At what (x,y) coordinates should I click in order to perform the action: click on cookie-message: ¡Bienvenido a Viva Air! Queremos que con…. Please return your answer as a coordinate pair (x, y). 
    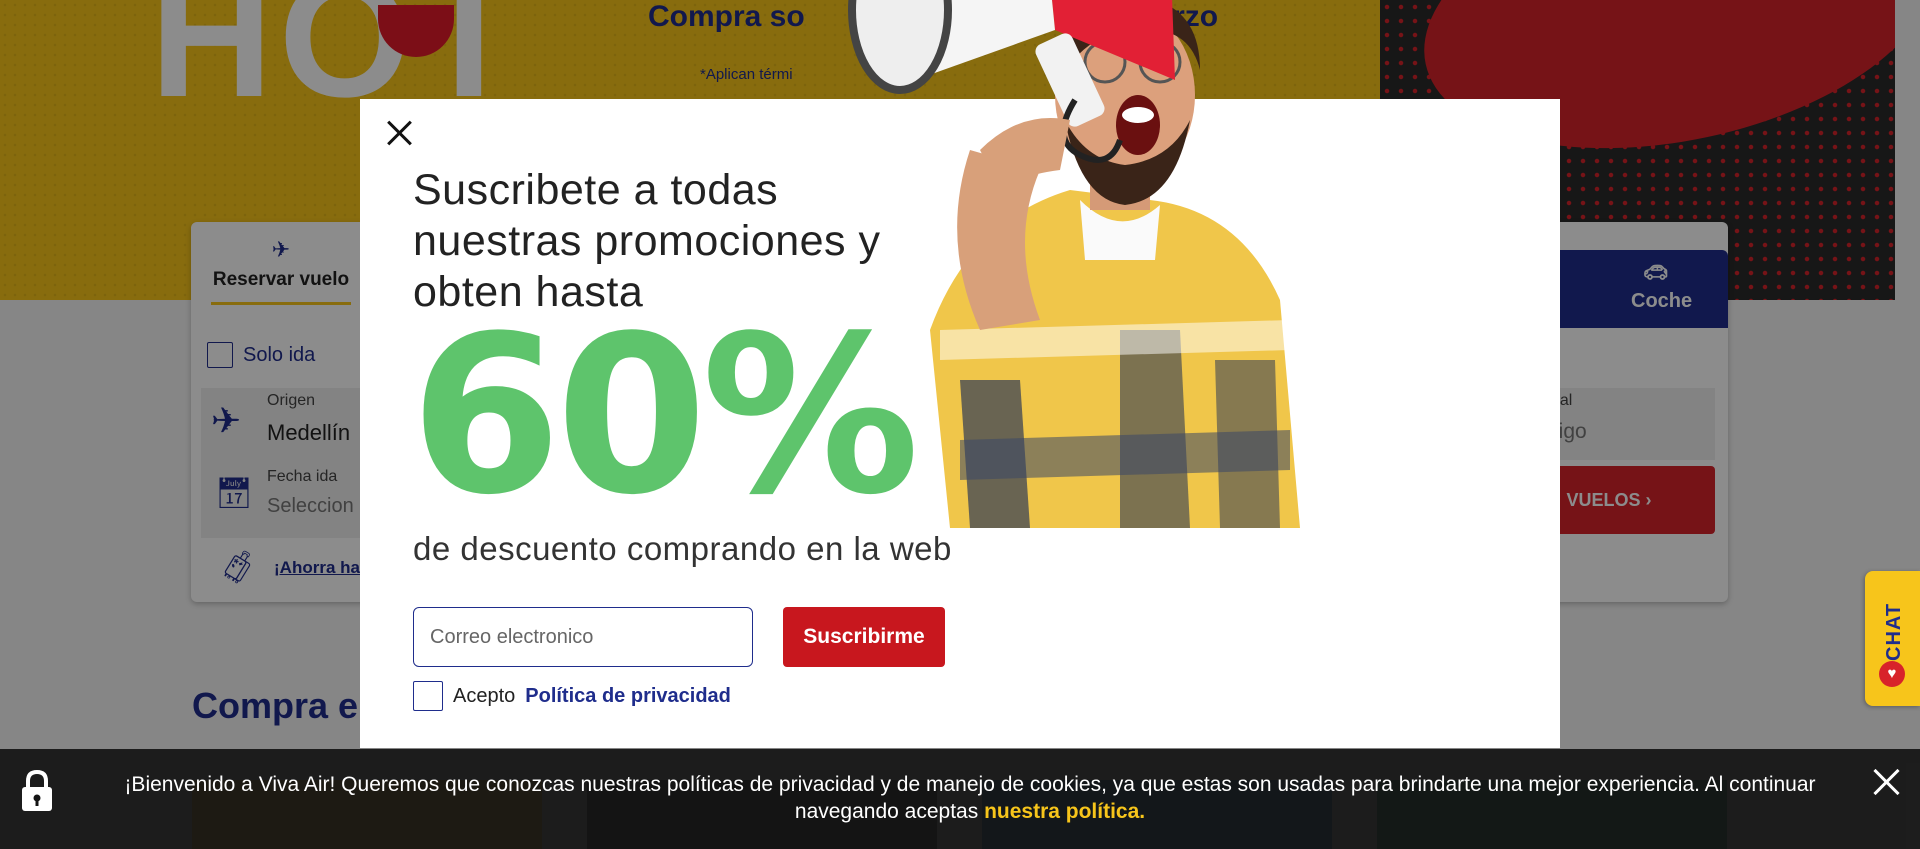
    Looking at the image, I should click on (970, 798).